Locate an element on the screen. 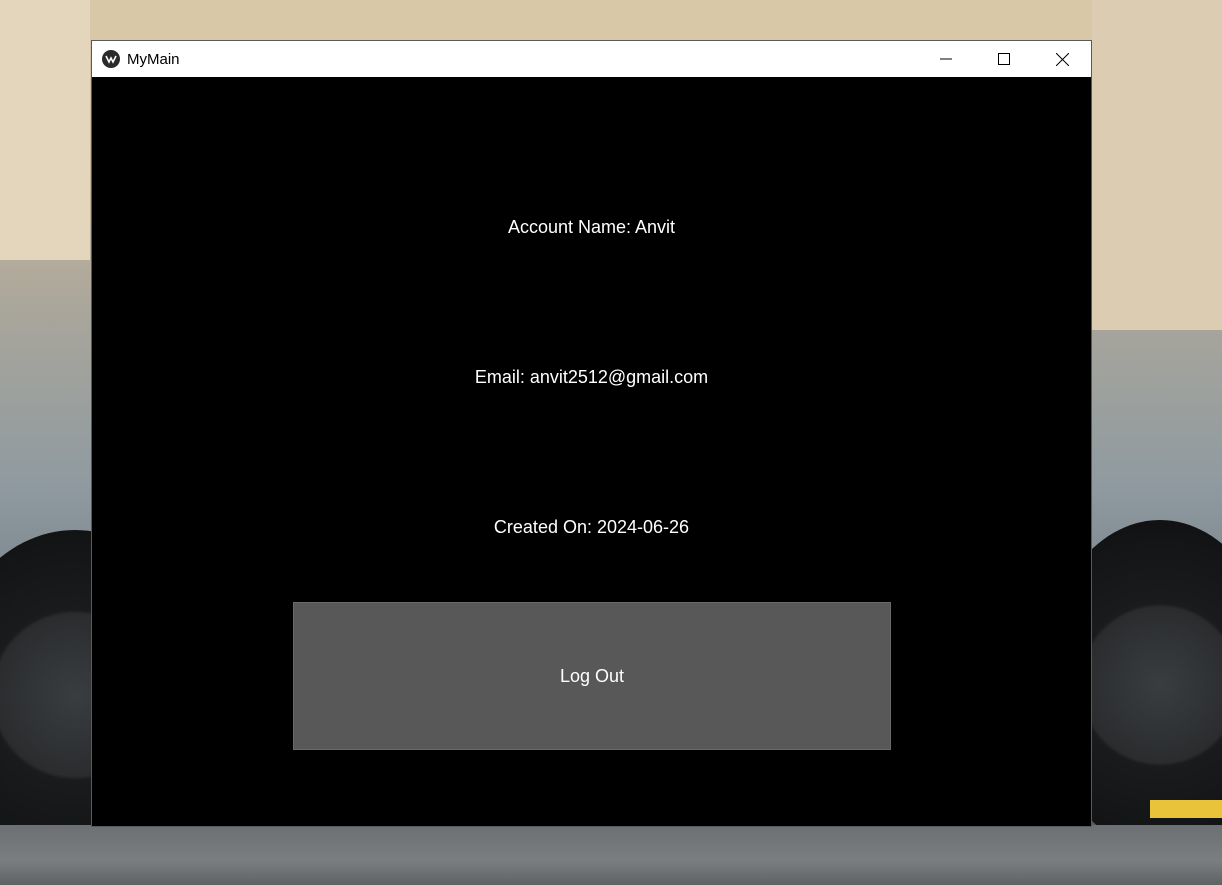  close-icon is located at coordinates (1062, 59).